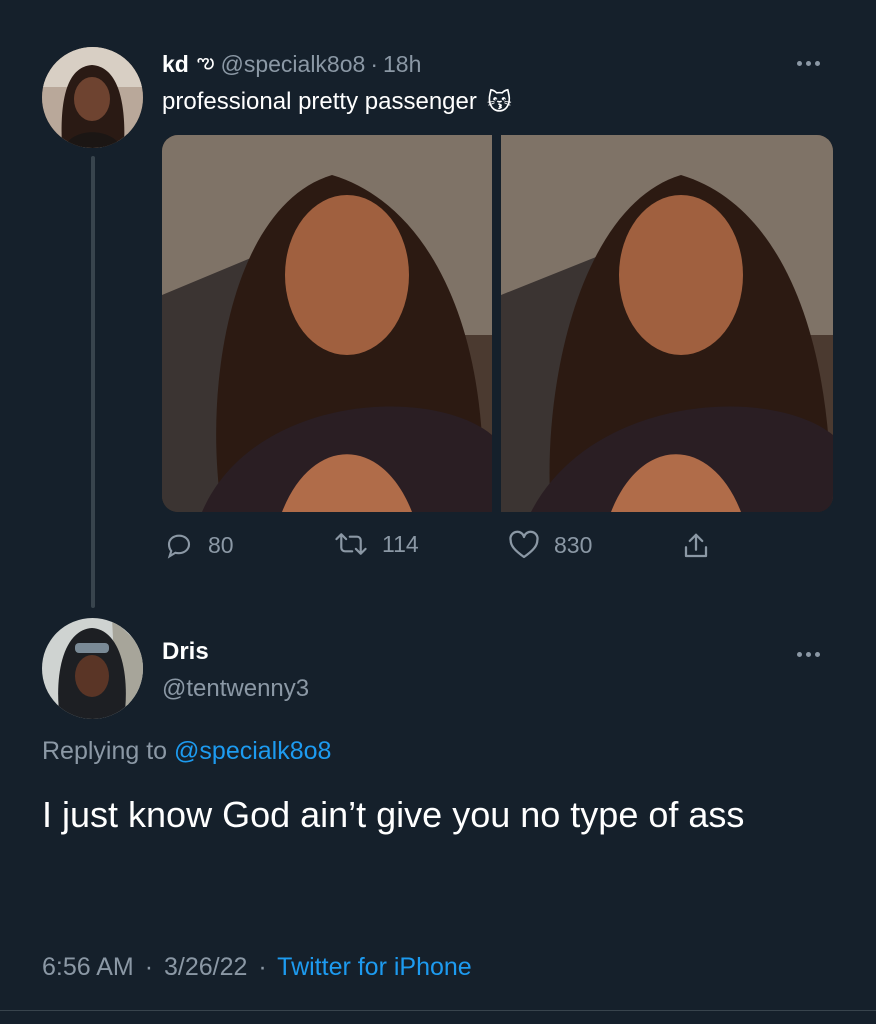  What do you see at coordinates (400, 543) in the screenshot?
I see `retweet-count: 114` at bounding box center [400, 543].